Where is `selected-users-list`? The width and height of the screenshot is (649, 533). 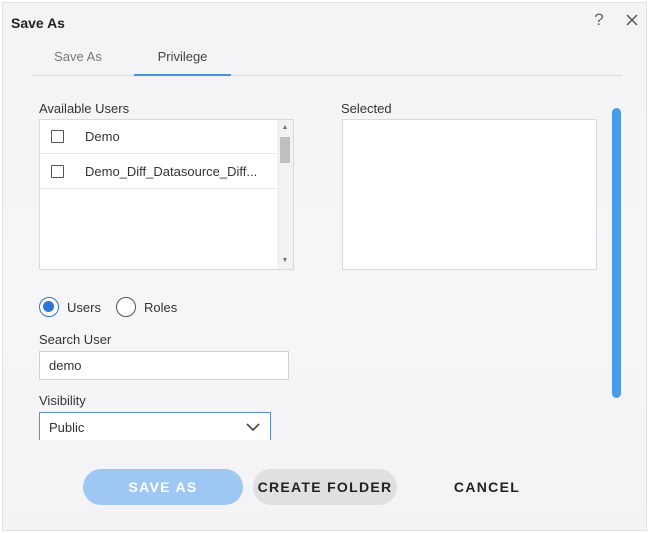 selected-users-list is located at coordinates (469, 194).